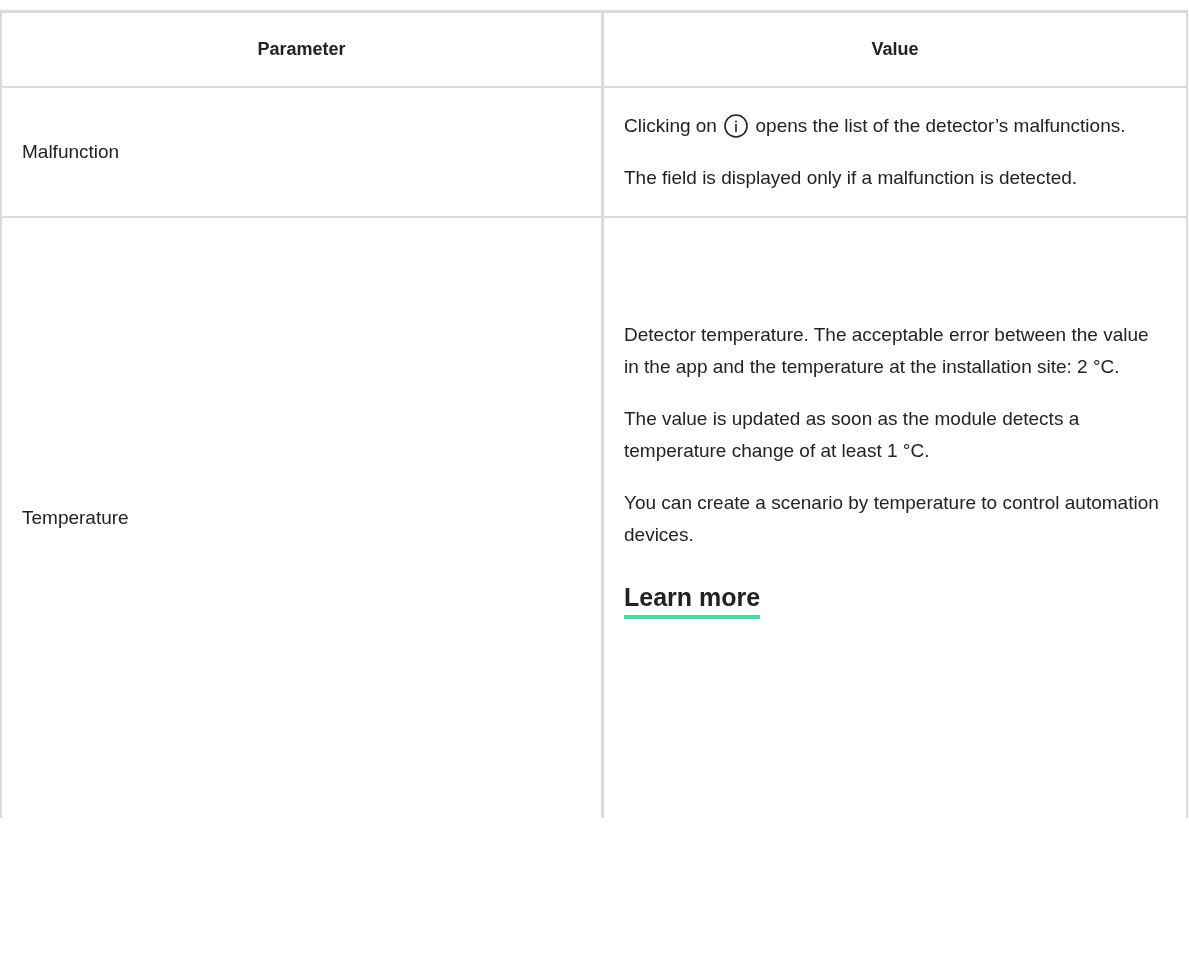 This screenshot has height=966, width=1189. I want to click on parameter-name: Malfunction, so click(71, 152).